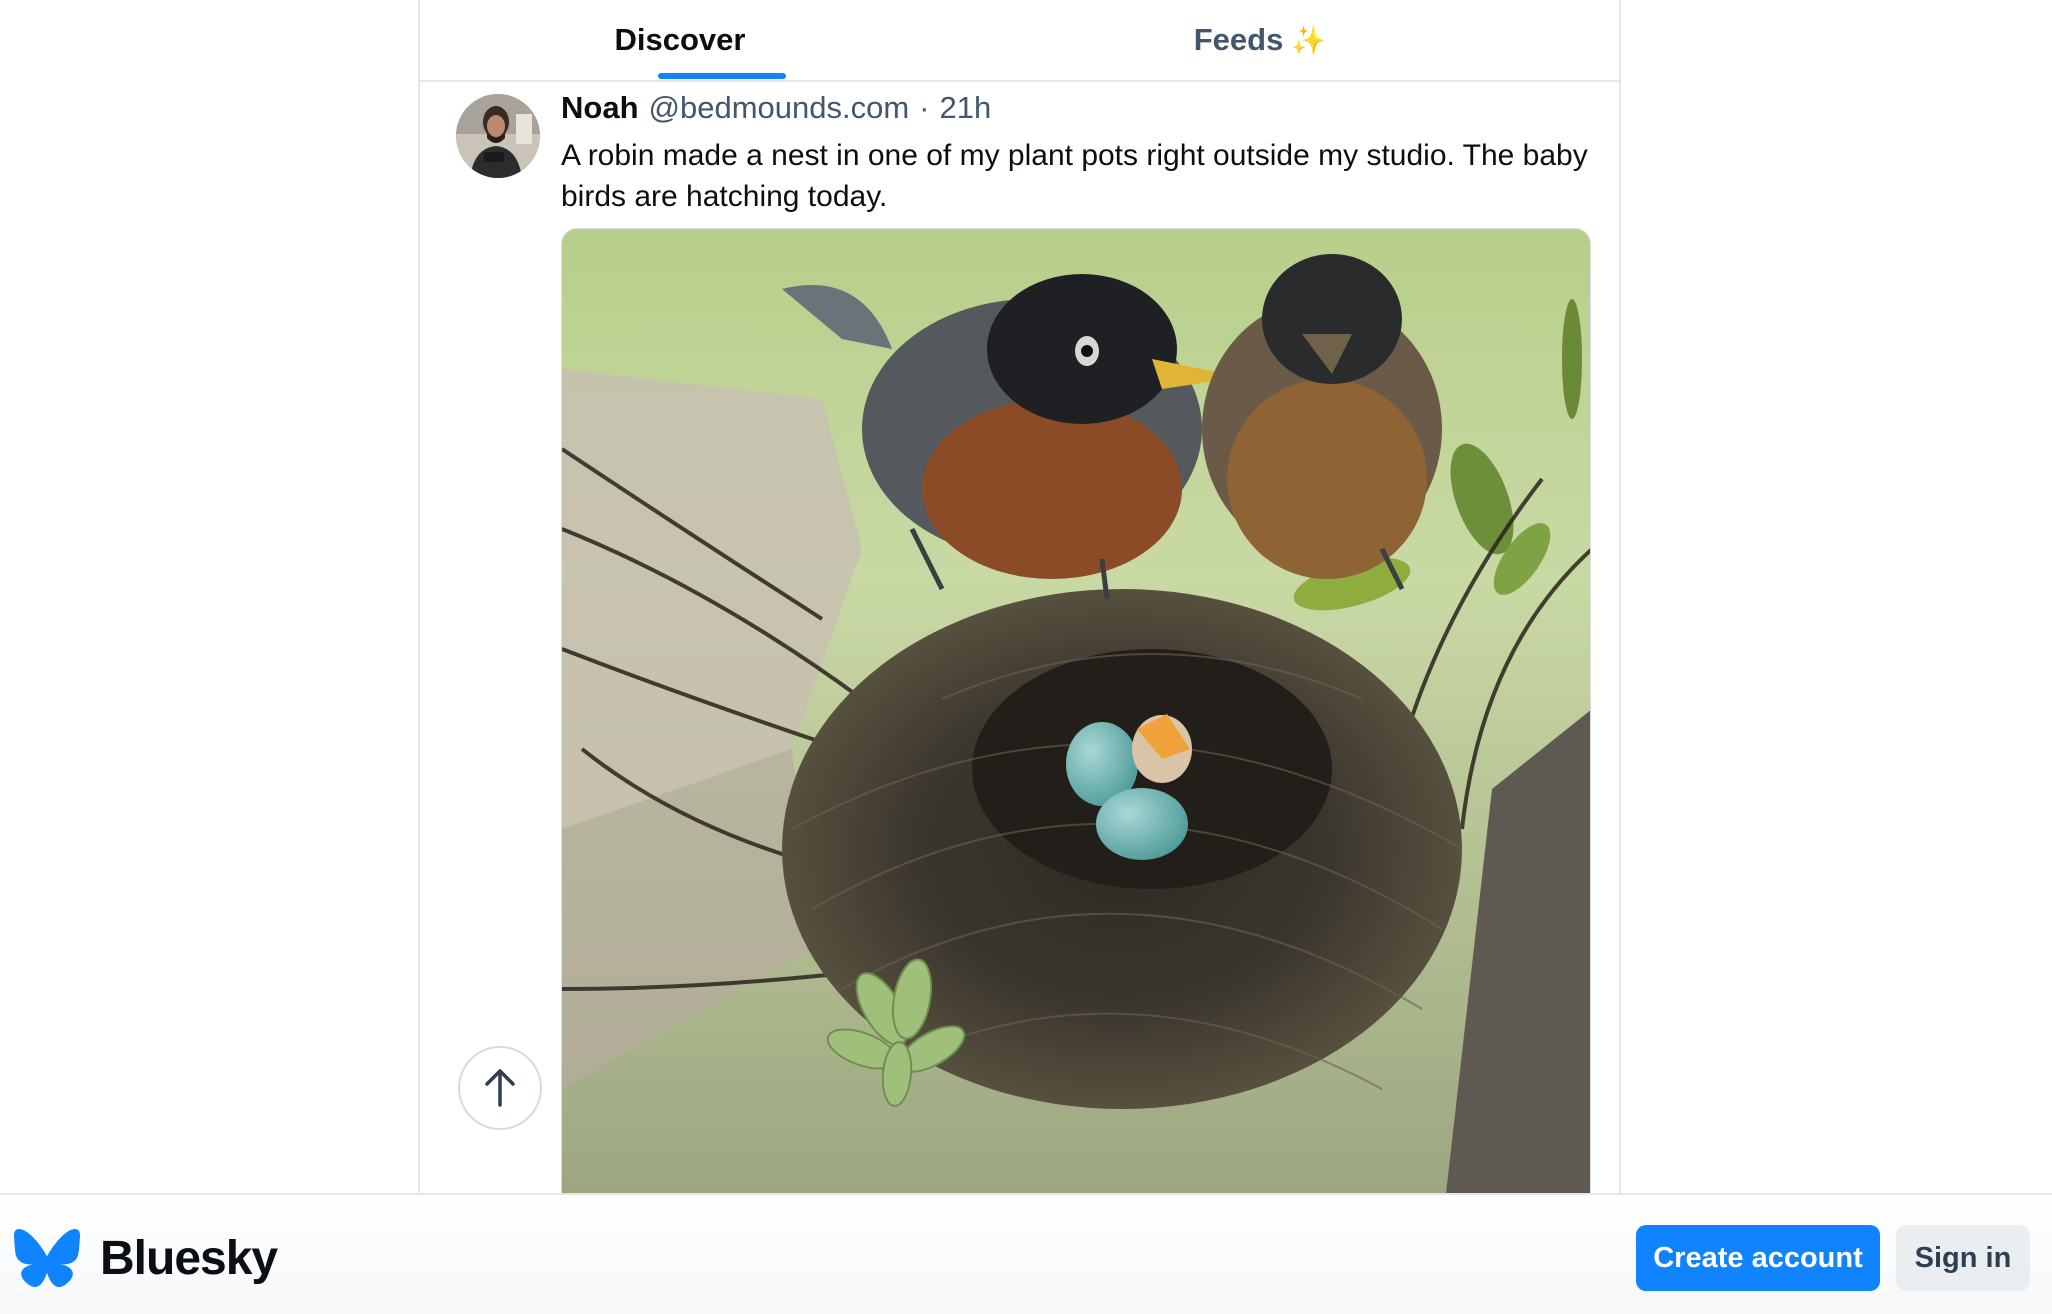 This screenshot has width=2052, height=1314. I want to click on bottom-bar: Bluesky Create account Sign in, so click(1026, 1253).